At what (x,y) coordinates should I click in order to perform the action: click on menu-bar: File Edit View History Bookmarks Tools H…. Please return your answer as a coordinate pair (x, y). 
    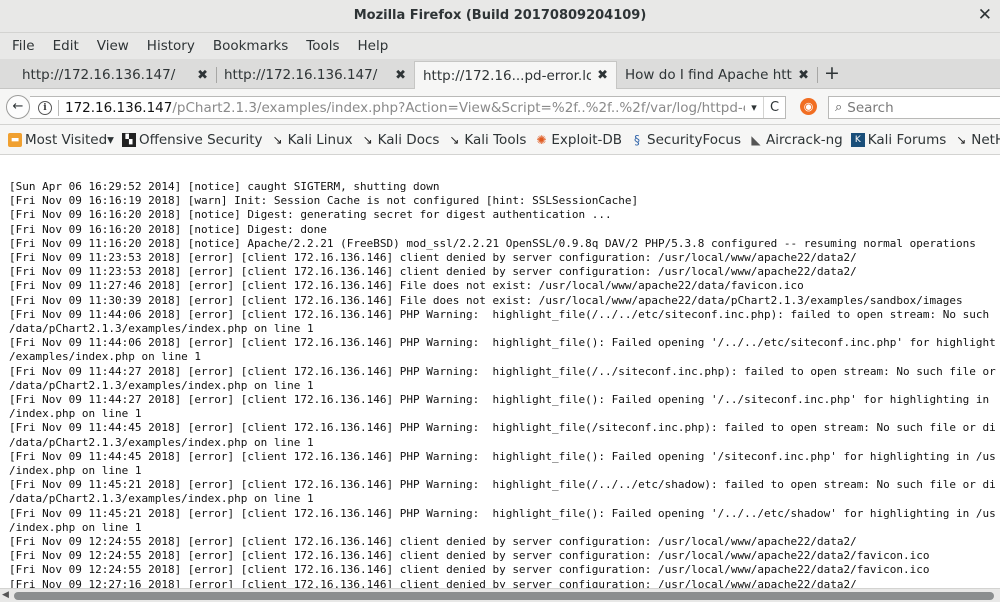
    Looking at the image, I should click on (500, 46).